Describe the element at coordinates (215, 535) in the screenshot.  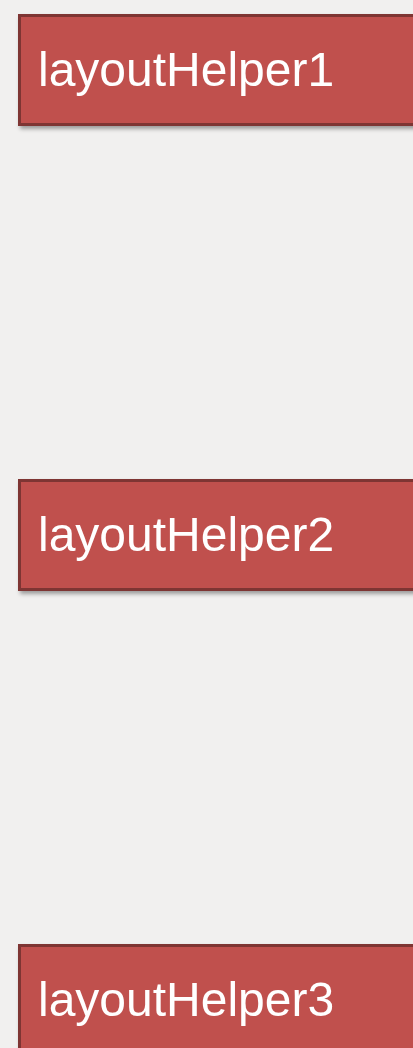
I see `layout-helper-box: layoutHelper2` at that location.